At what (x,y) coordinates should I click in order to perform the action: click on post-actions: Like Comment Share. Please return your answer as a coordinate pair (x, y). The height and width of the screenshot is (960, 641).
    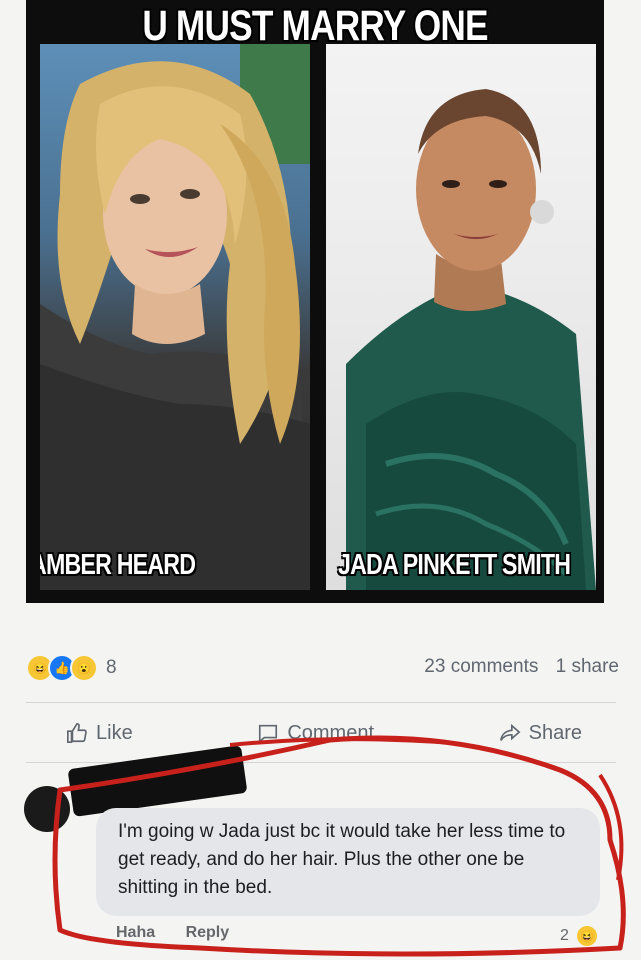
    Looking at the image, I should click on (321, 733).